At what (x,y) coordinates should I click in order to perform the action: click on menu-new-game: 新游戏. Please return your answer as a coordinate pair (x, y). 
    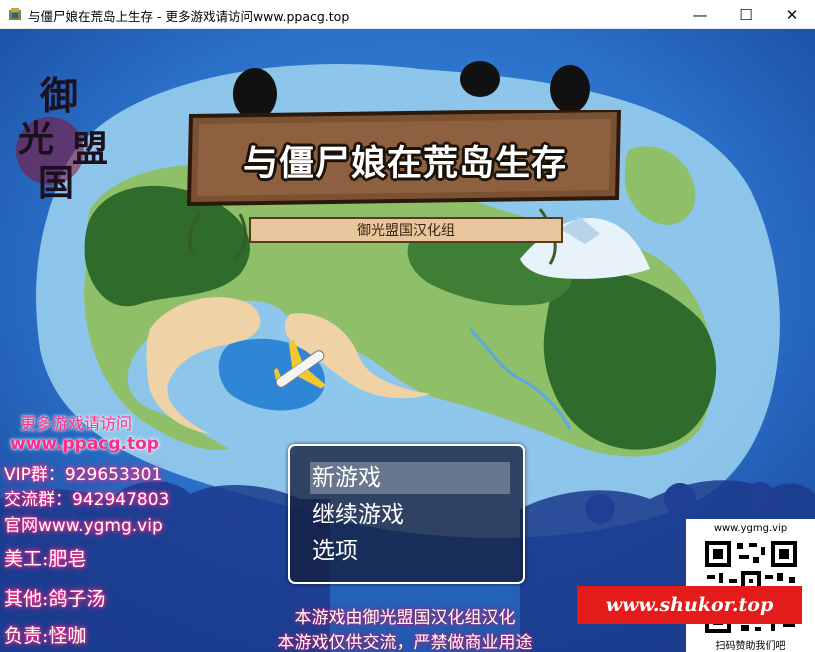
    Looking at the image, I should click on (410, 478).